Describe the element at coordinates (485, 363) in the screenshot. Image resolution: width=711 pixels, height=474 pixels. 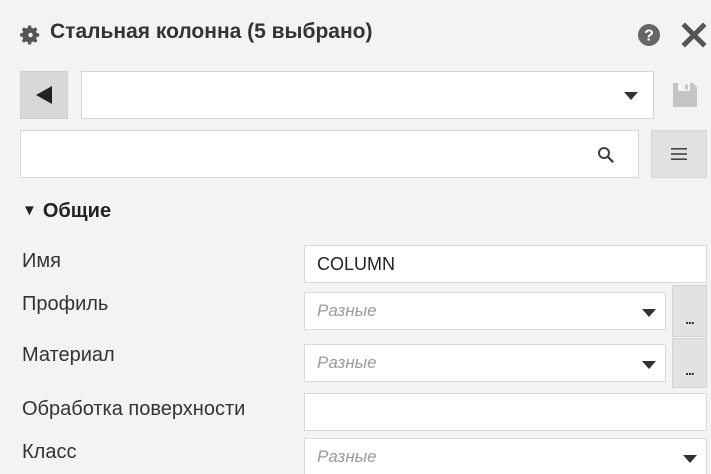
I see `property-material-select: Разные` at that location.